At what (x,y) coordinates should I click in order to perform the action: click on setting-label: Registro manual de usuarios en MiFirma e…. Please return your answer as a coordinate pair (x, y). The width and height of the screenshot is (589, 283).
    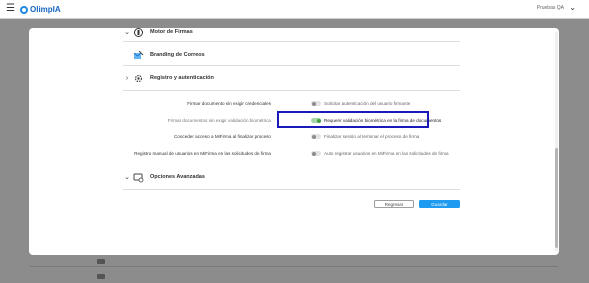
    Looking at the image, I should click on (202, 153).